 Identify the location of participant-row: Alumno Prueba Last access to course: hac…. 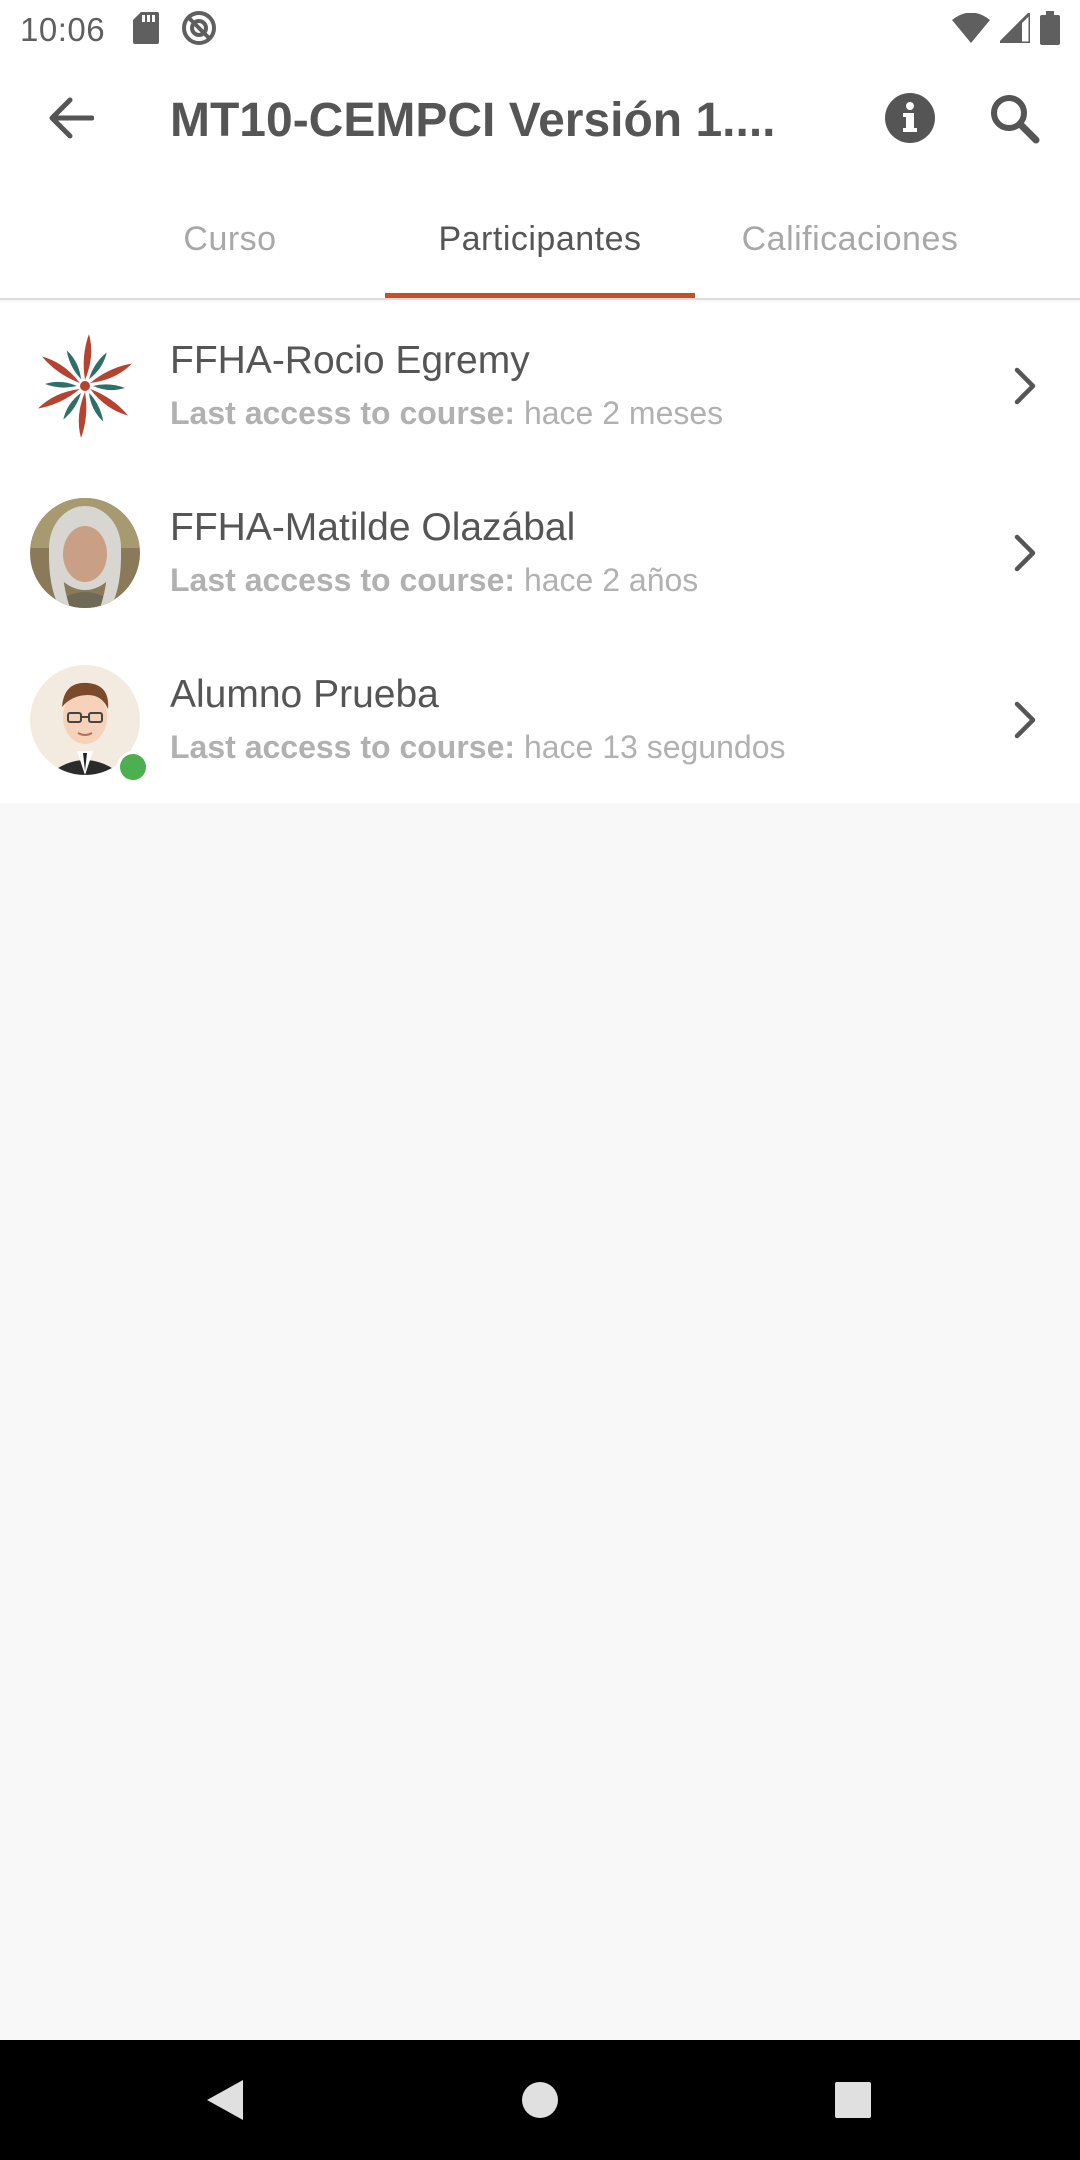
(540, 719).